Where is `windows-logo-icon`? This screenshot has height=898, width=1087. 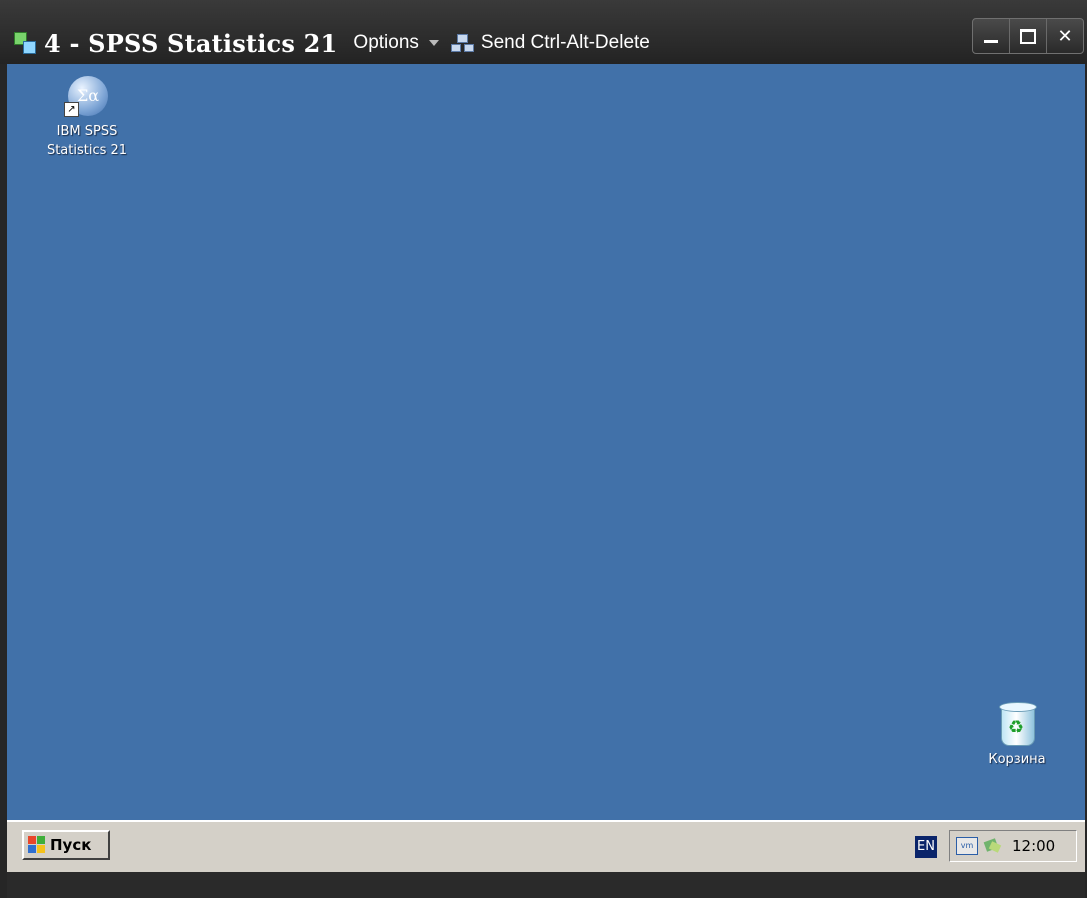
windows-logo-icon is located at coordinates (37, 845).